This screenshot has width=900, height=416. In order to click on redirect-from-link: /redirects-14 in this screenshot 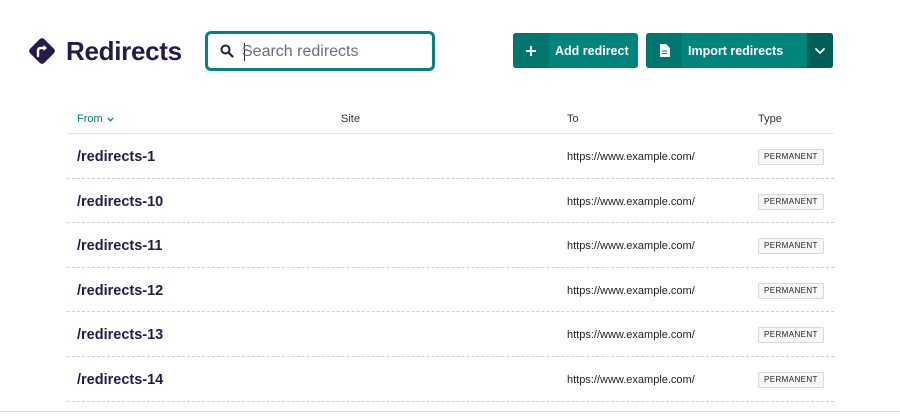, I will do `click(120, 380)`.